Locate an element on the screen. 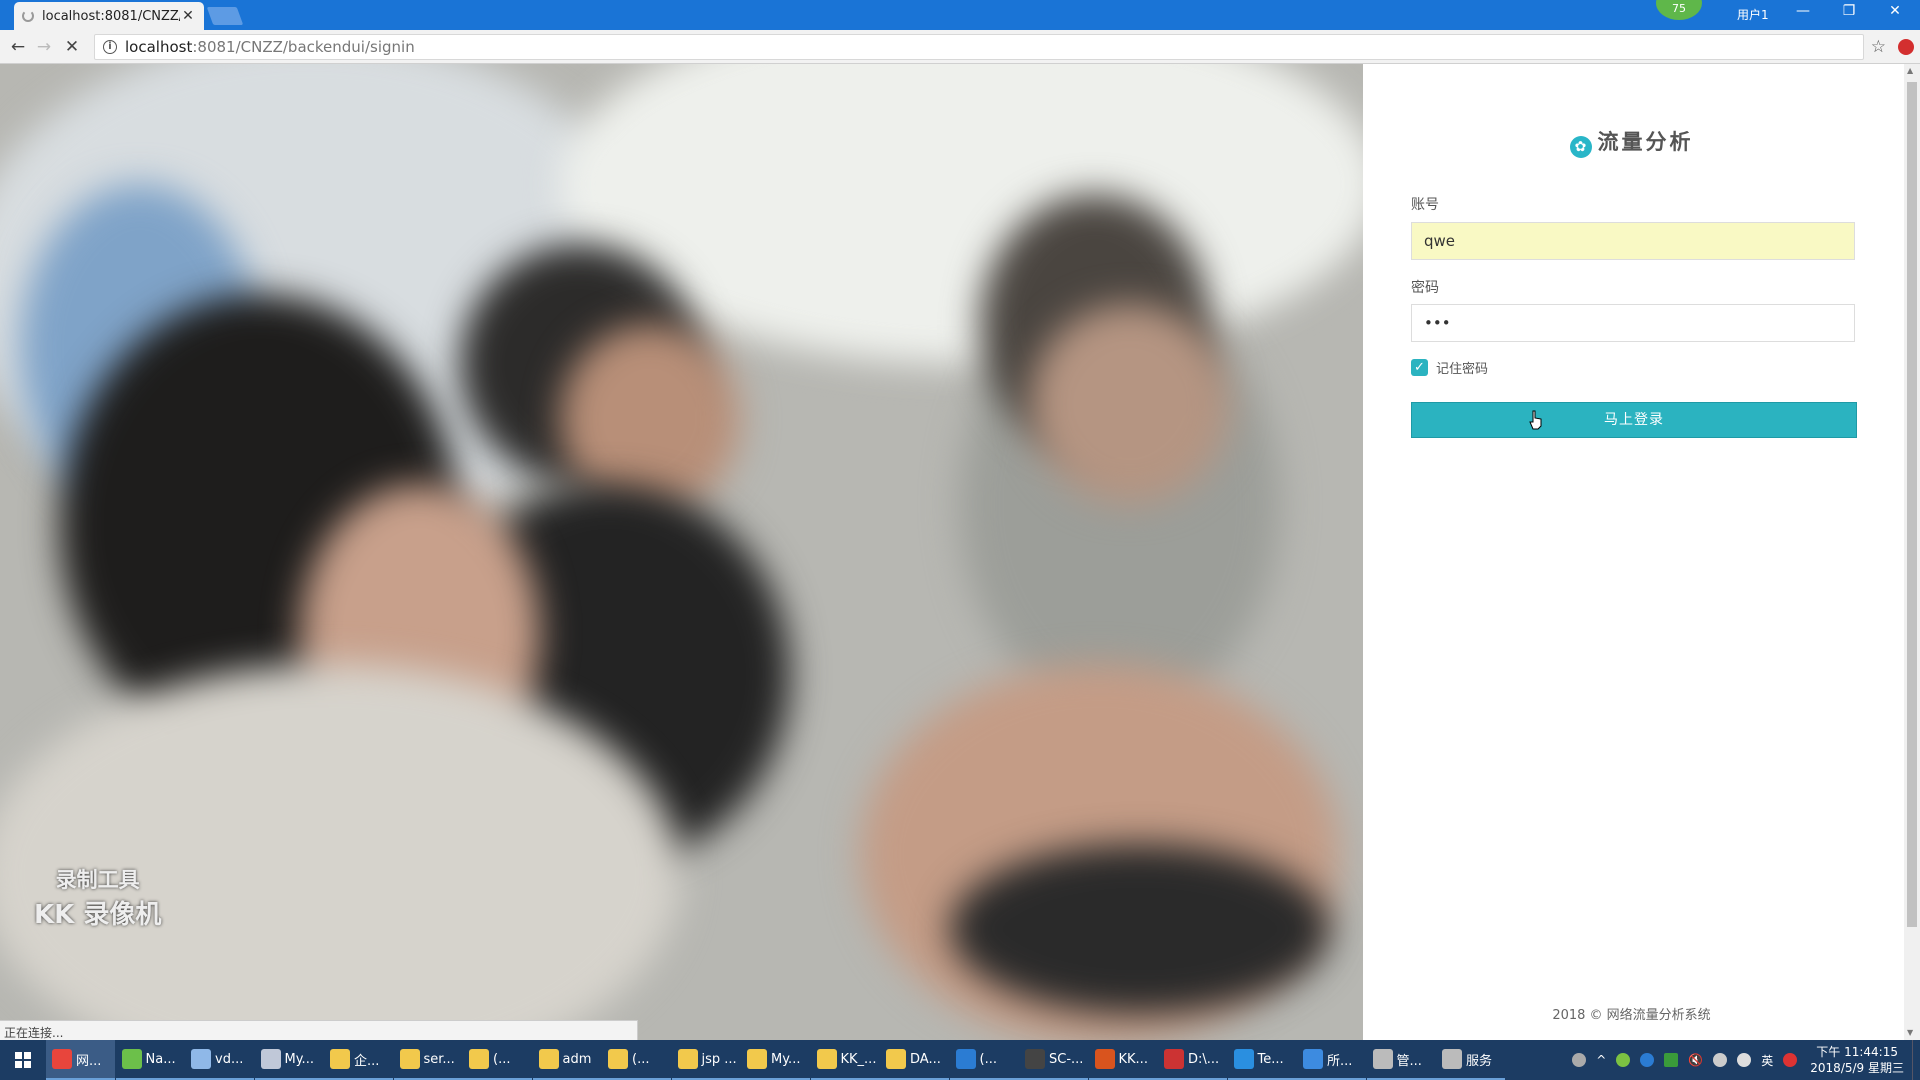 Image resolution: width=1920 pixels, height=1080 pixels. restore-icon: ❐ is located at coordinates (1849, 11).